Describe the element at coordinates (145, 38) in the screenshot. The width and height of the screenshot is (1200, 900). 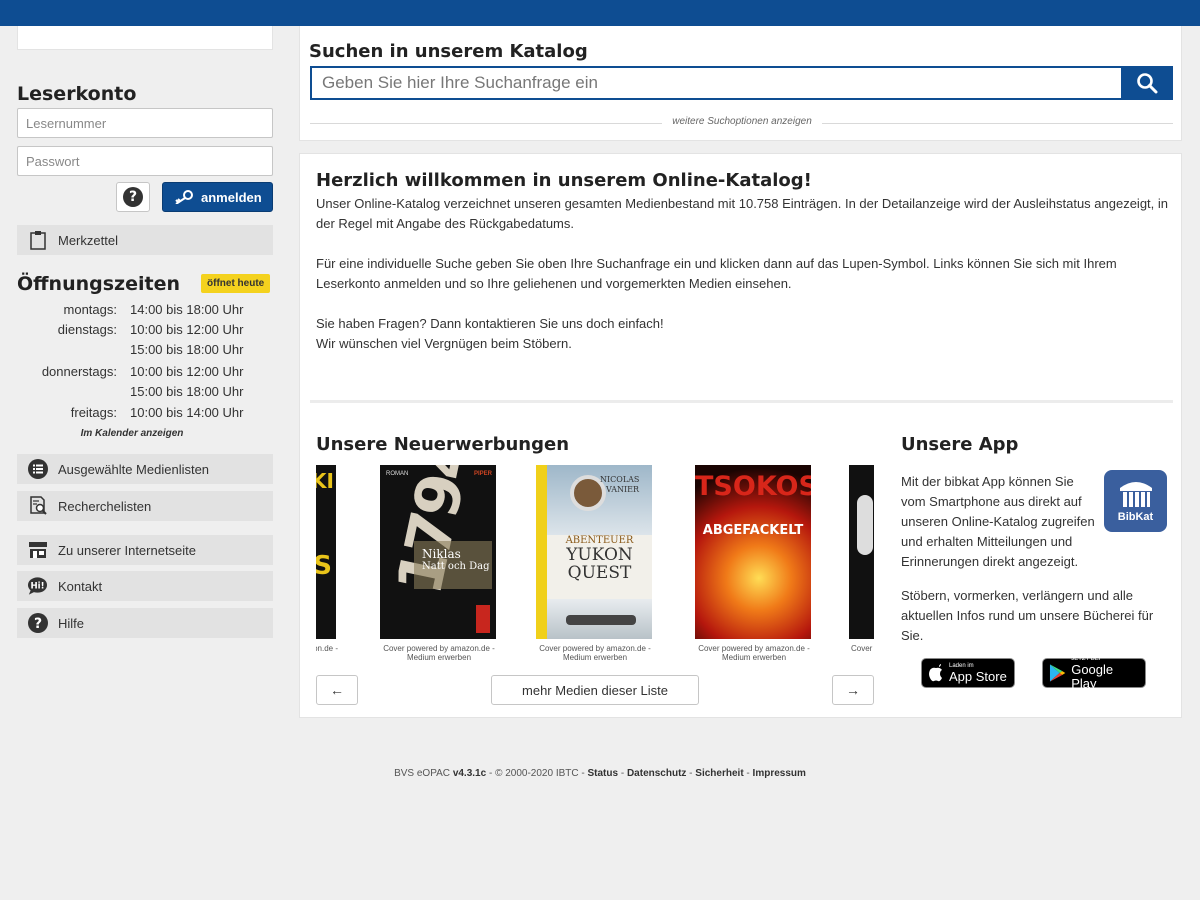
I see `sidebar-top-box` at that location.